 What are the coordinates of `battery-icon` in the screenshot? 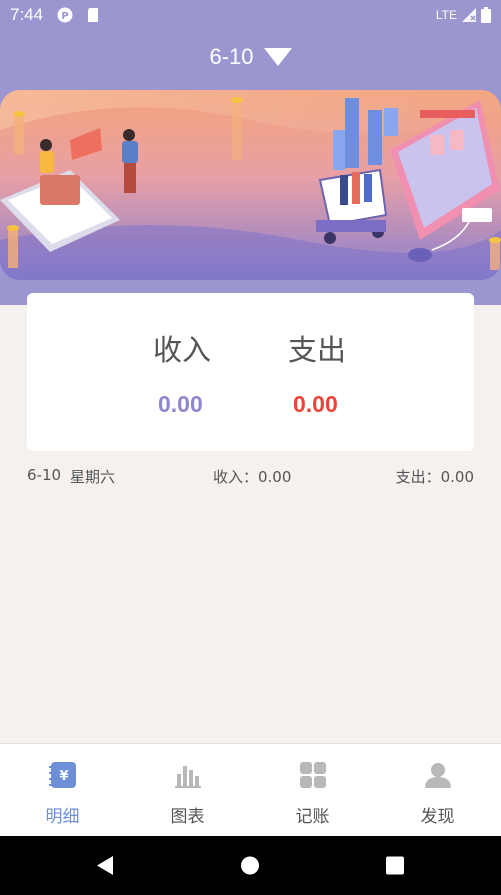 It's located at (486, 15).